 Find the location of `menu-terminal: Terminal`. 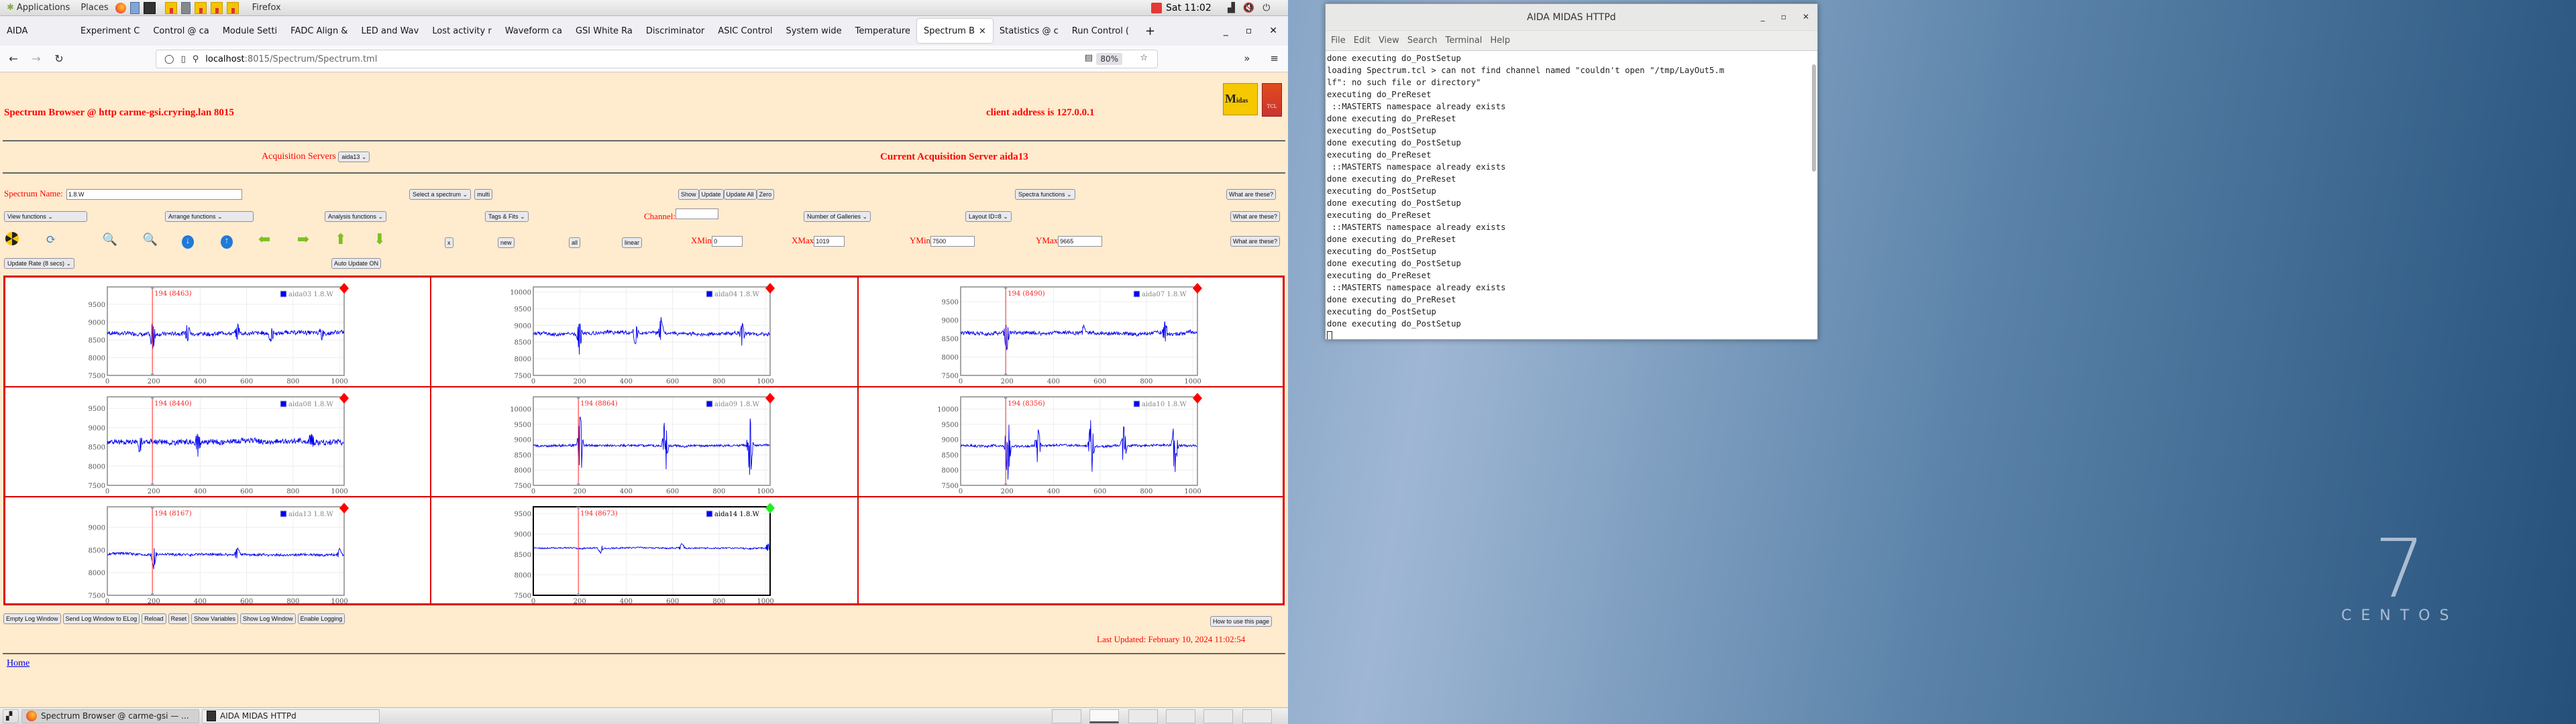

menu-terminal: Terminal is located at coordinates (1463, 41).